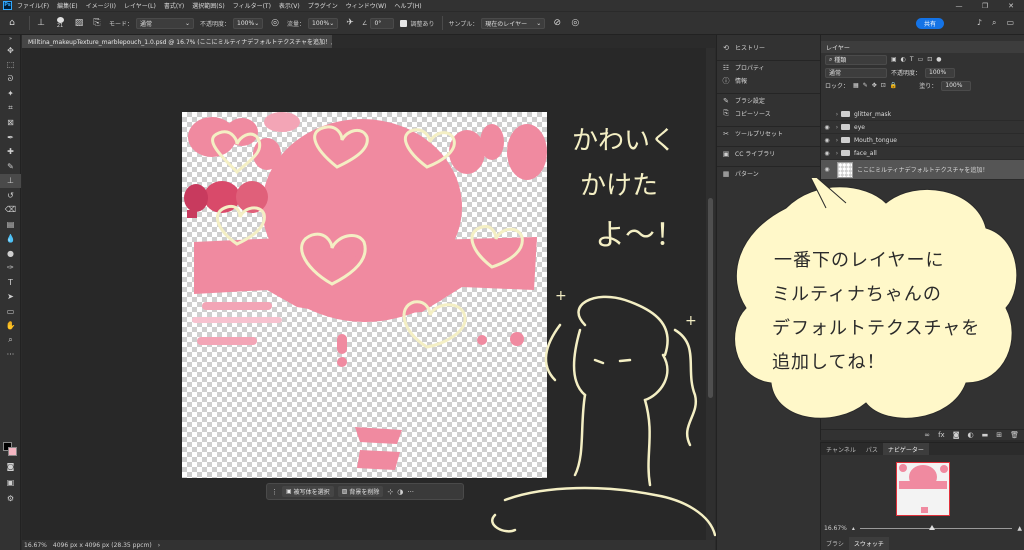  I want to click on type-tool-icon: T, so click(10, 282).